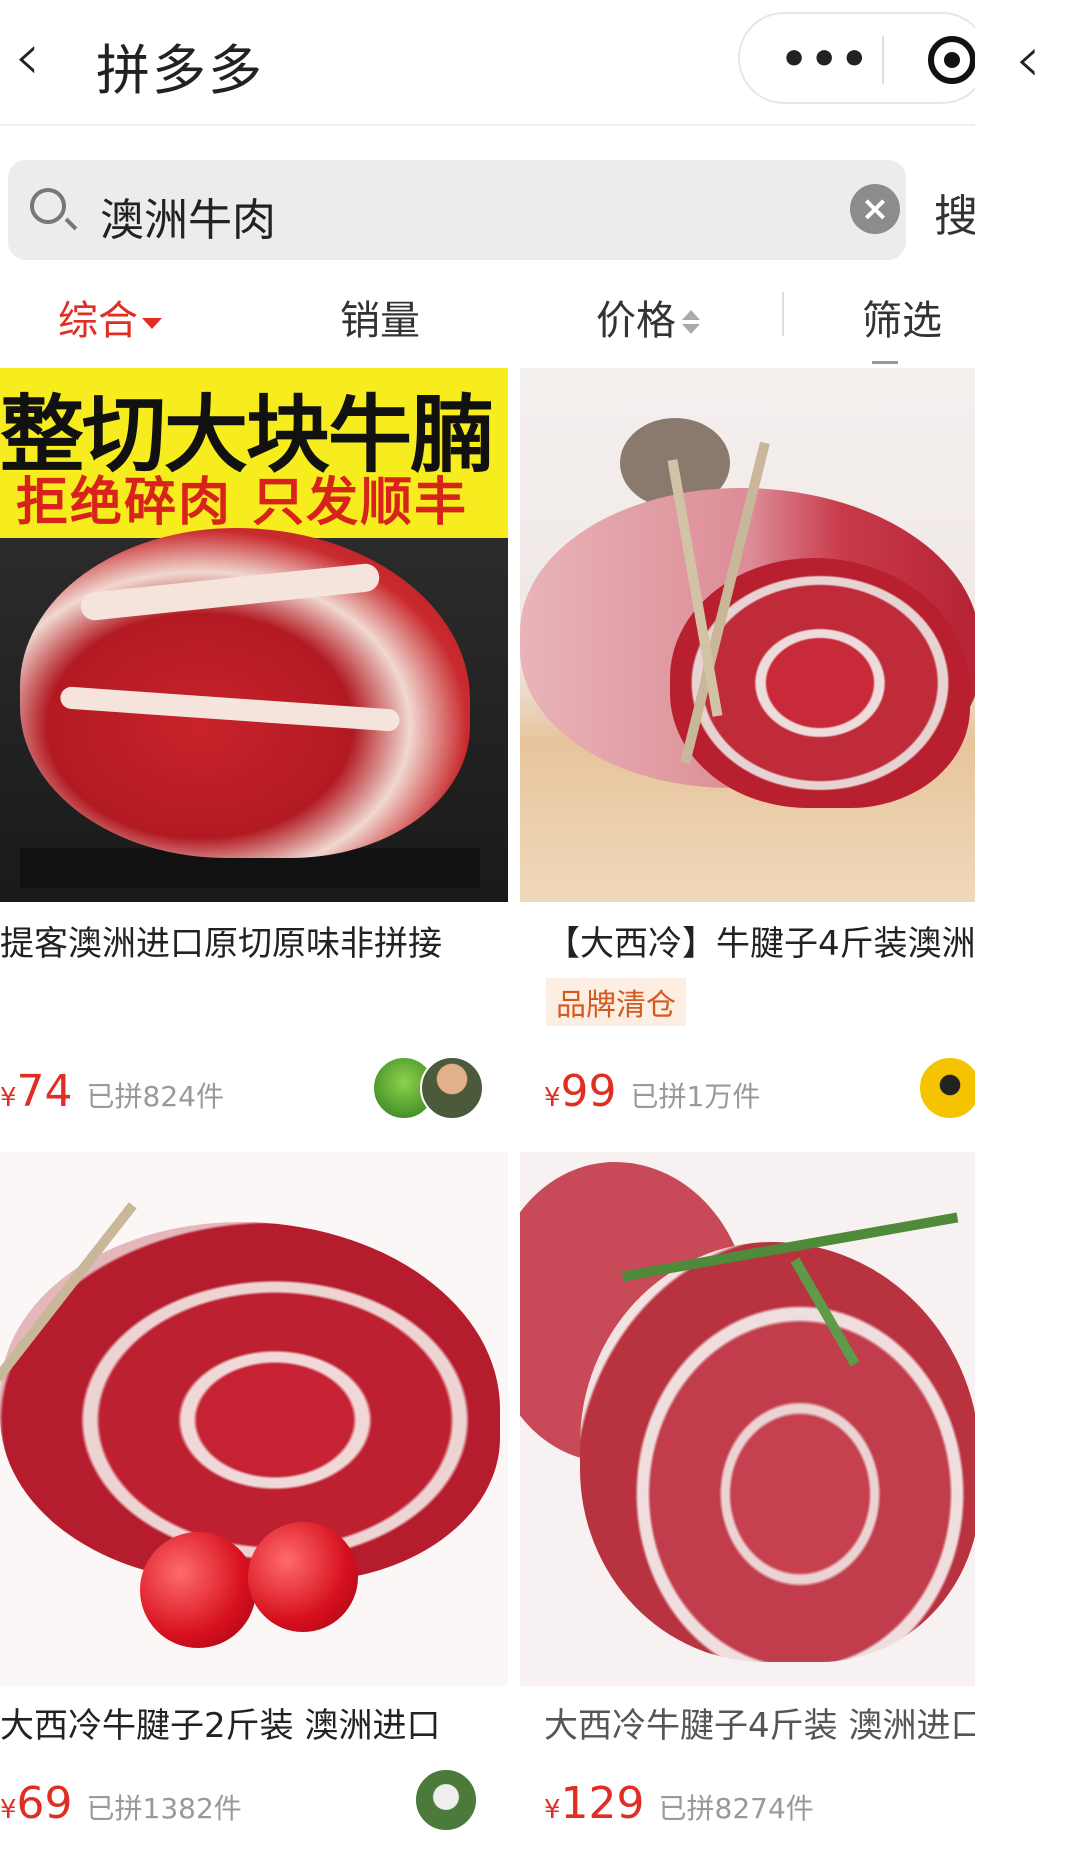 This screenshot has height=1850, width=1080. What do you see at coordinates (48, 206) in the screenshot?
I see `search-icon` at bounding box center [48, 206].